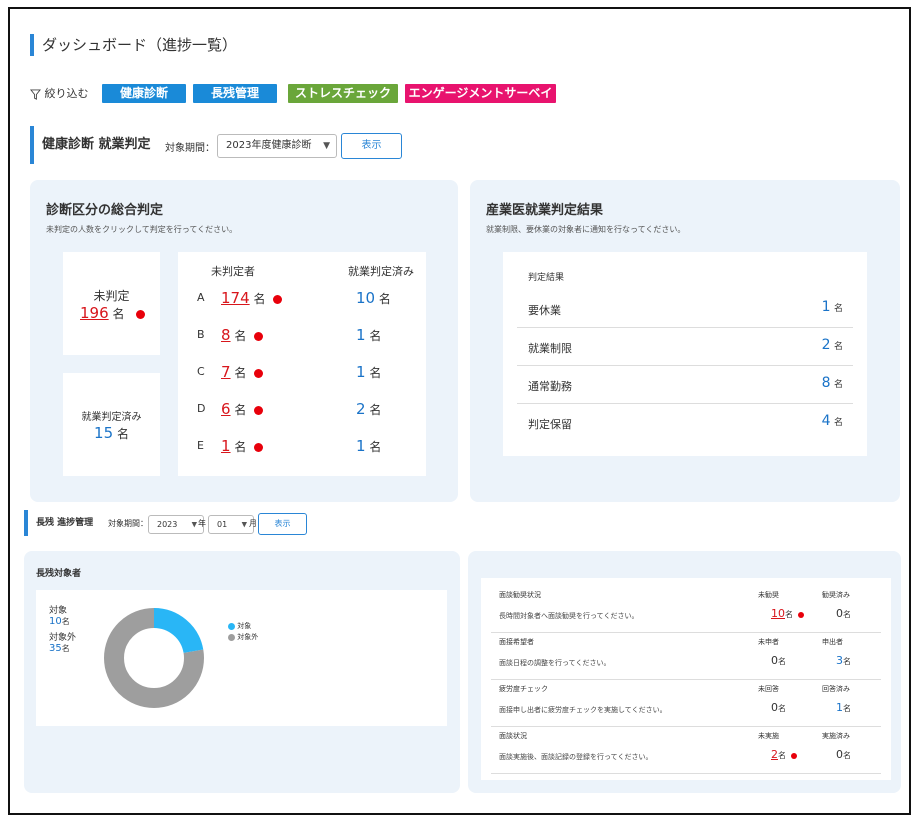  I want to click on unjudged-summary-count: 196, so click(94, 313).